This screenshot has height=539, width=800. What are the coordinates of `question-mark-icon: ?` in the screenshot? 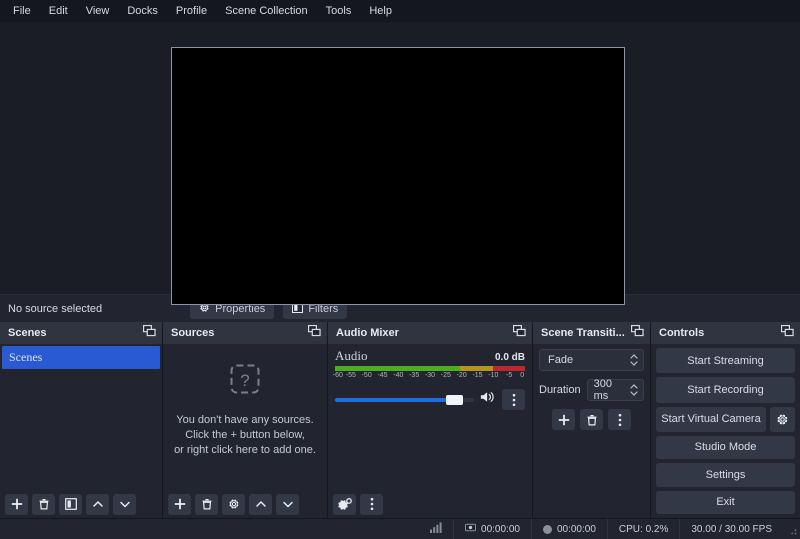 It's located at (245, 381).